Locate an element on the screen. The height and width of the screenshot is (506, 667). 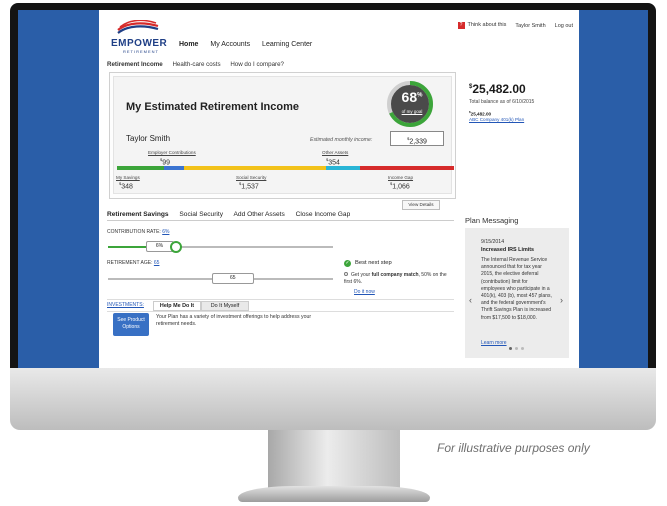
monitor-stand-foot is located at coordinates (334, 494).